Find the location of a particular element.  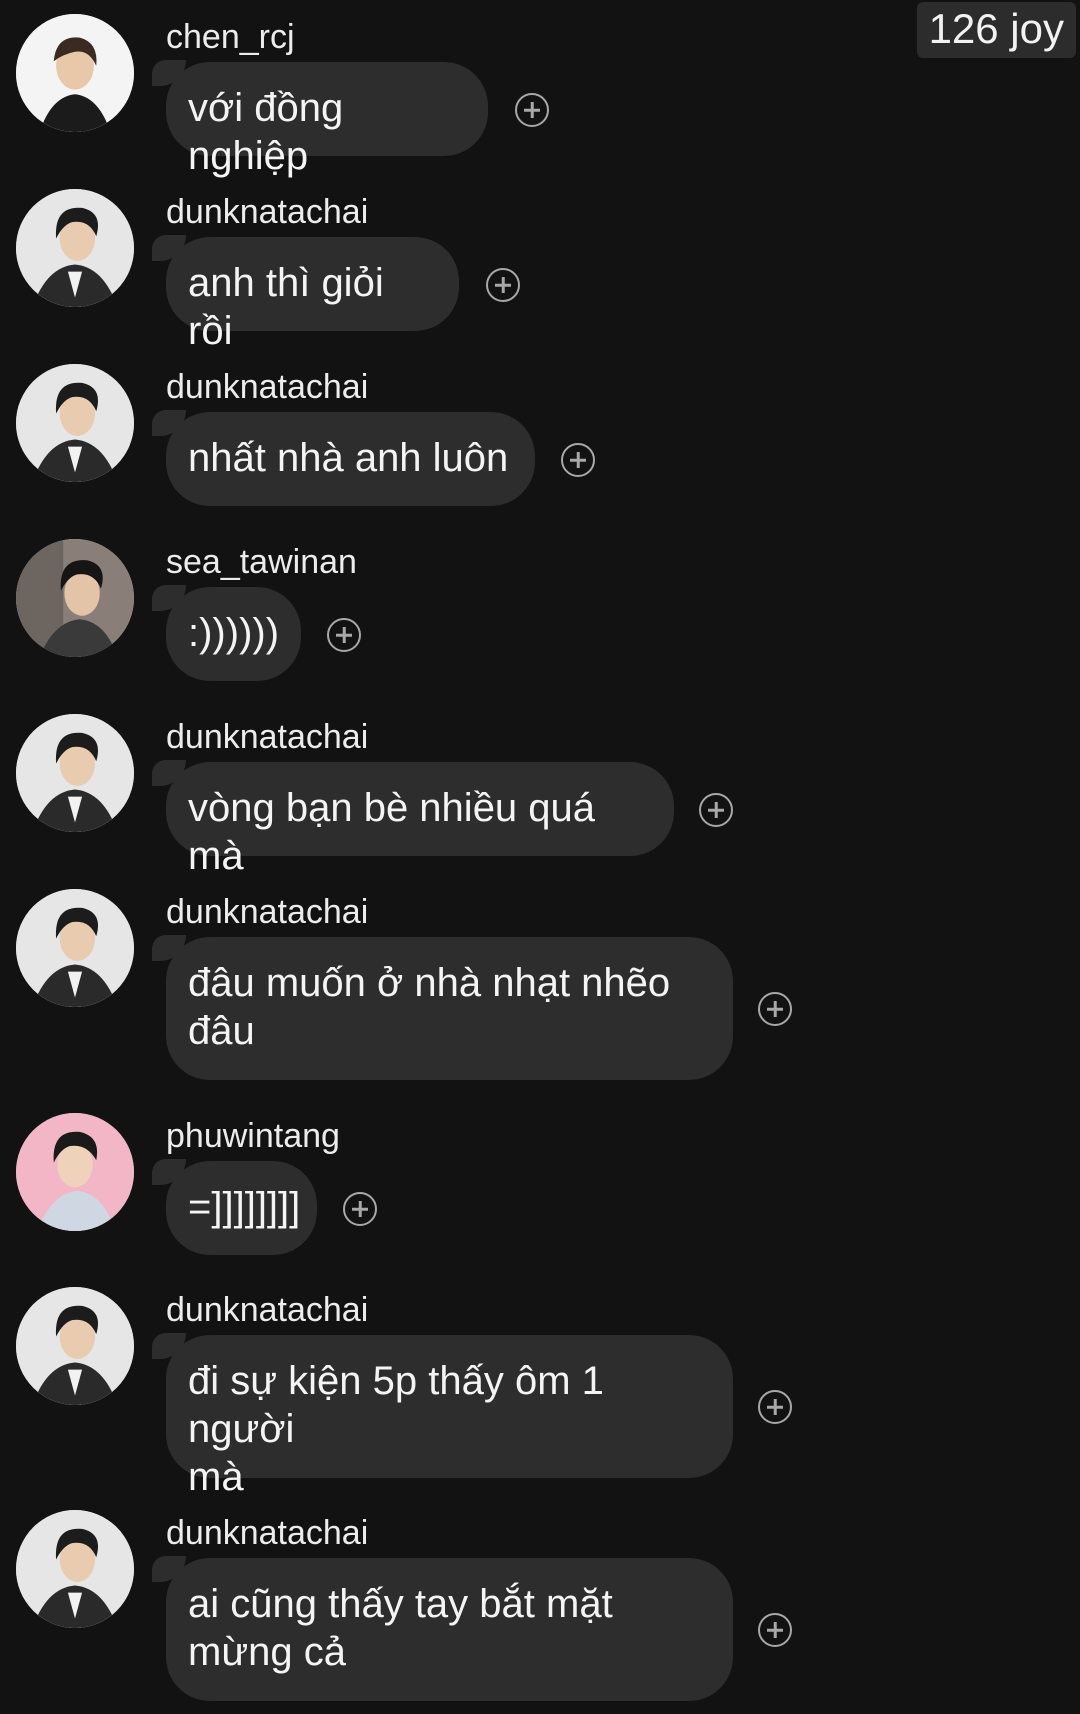

message-bubble: anh thì giỏi rồi is located at coordinates (312, 295).